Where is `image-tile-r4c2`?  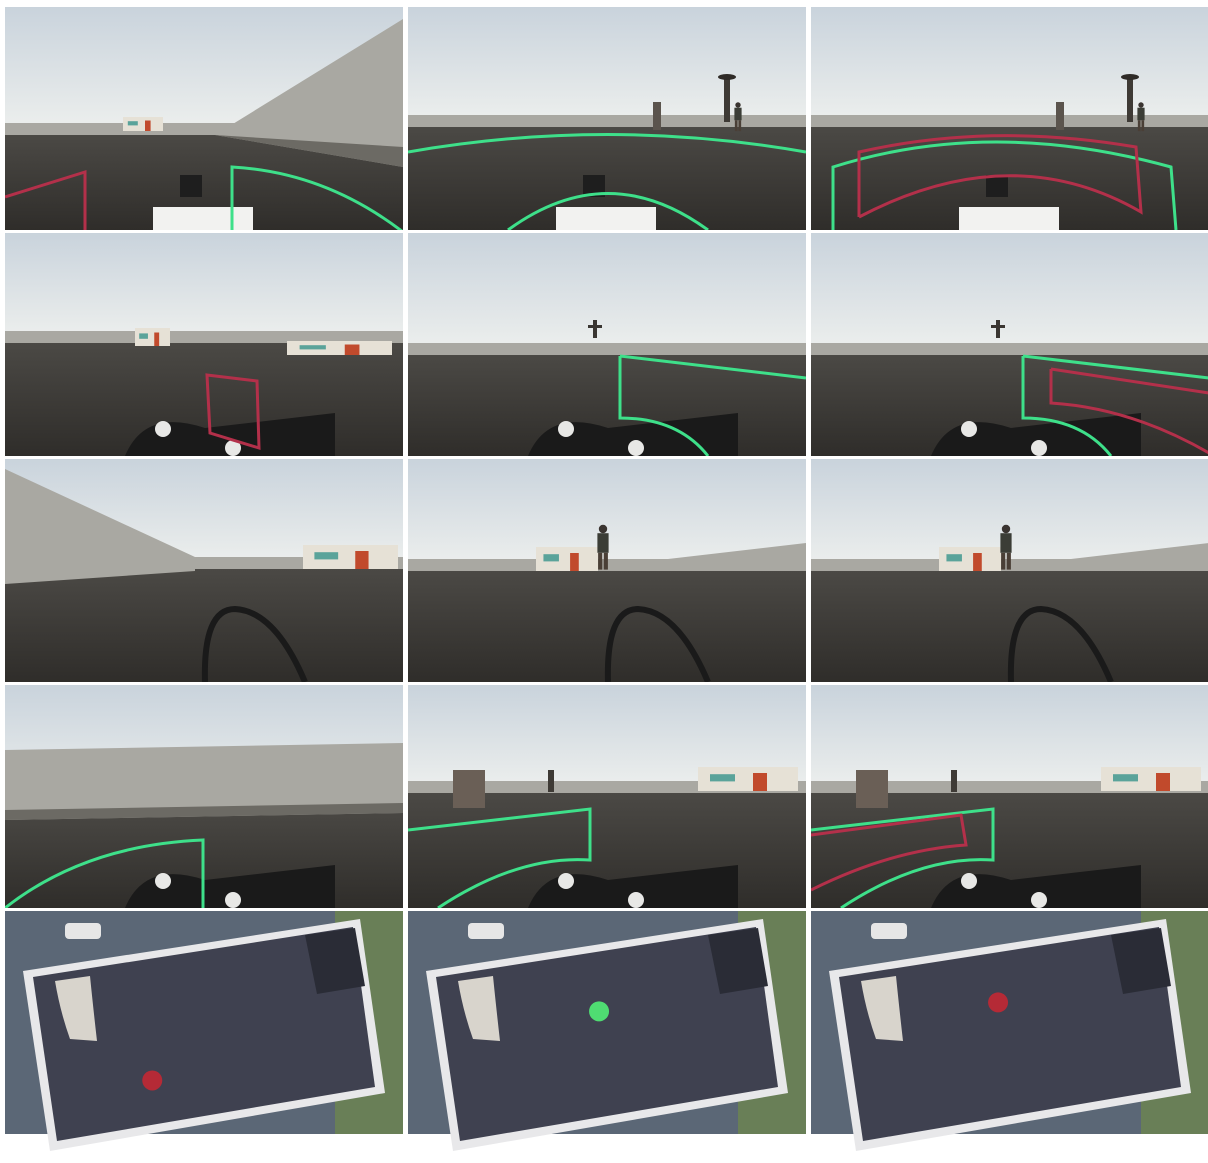
image-tile-r4c2 is located at coordinates (1009, 1036).